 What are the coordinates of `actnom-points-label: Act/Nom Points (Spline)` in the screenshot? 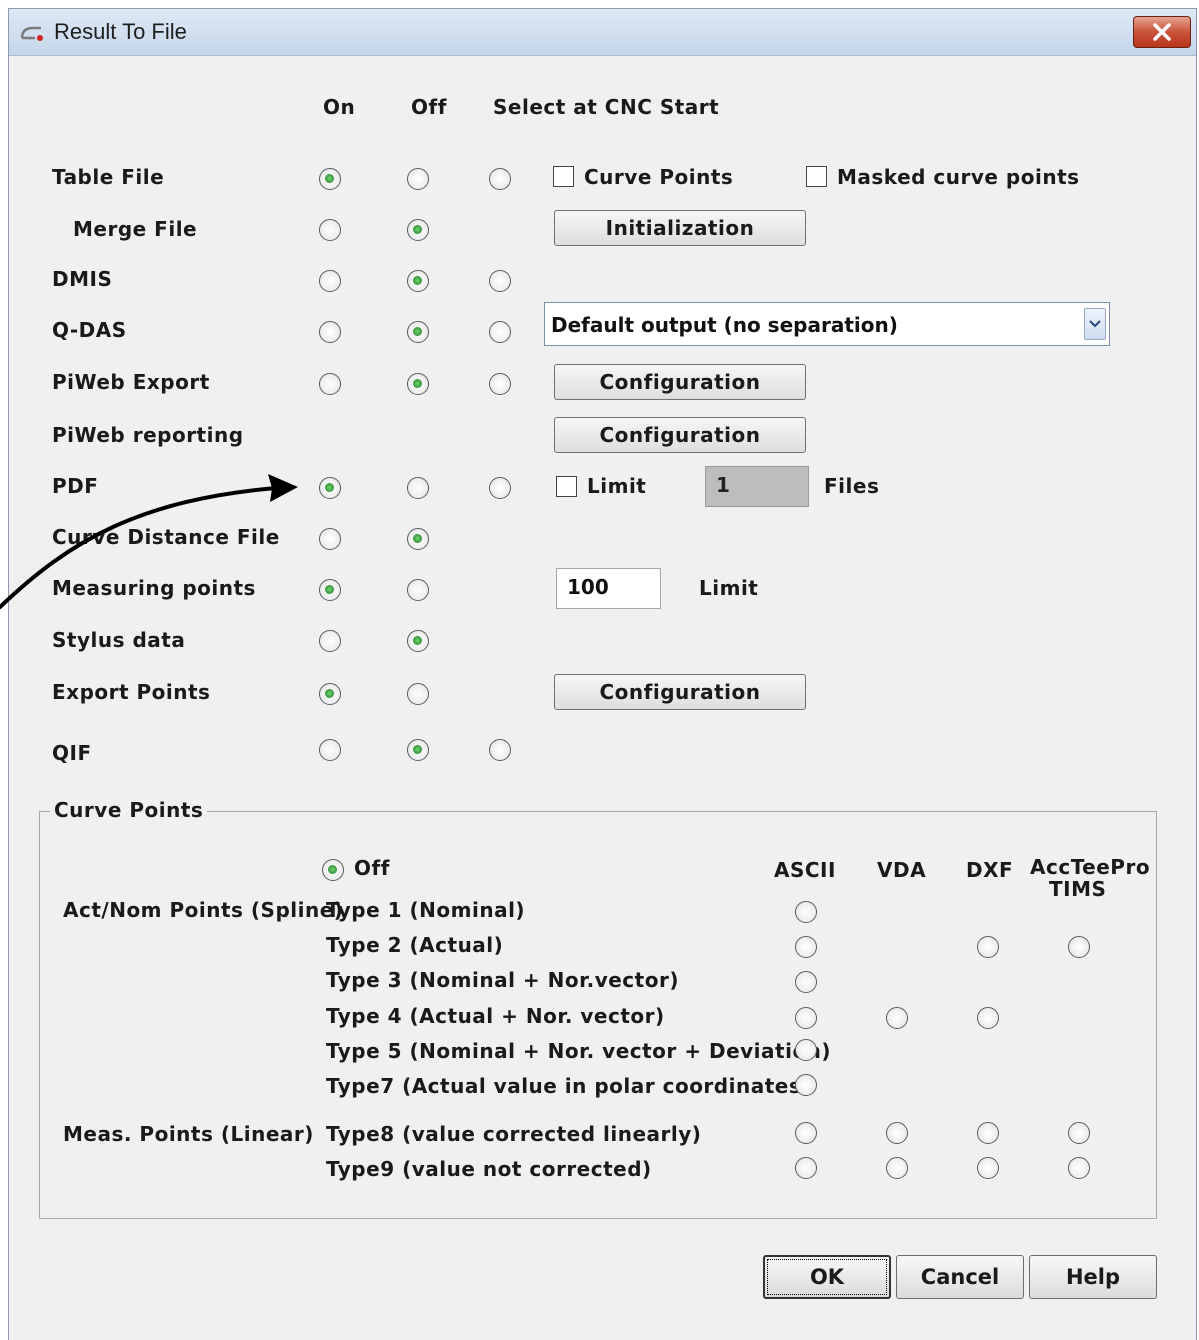 It's located at (203, 910).